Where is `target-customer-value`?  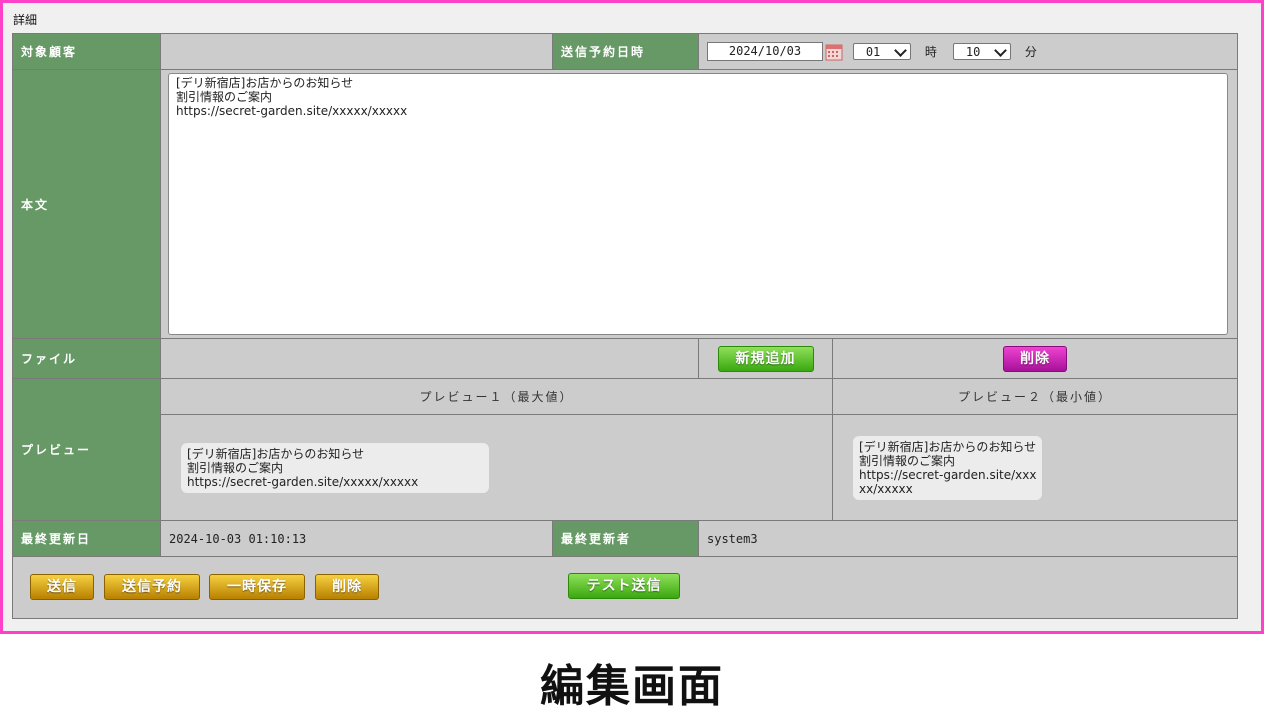
target-customer-value is located at coordinates (356, 51).